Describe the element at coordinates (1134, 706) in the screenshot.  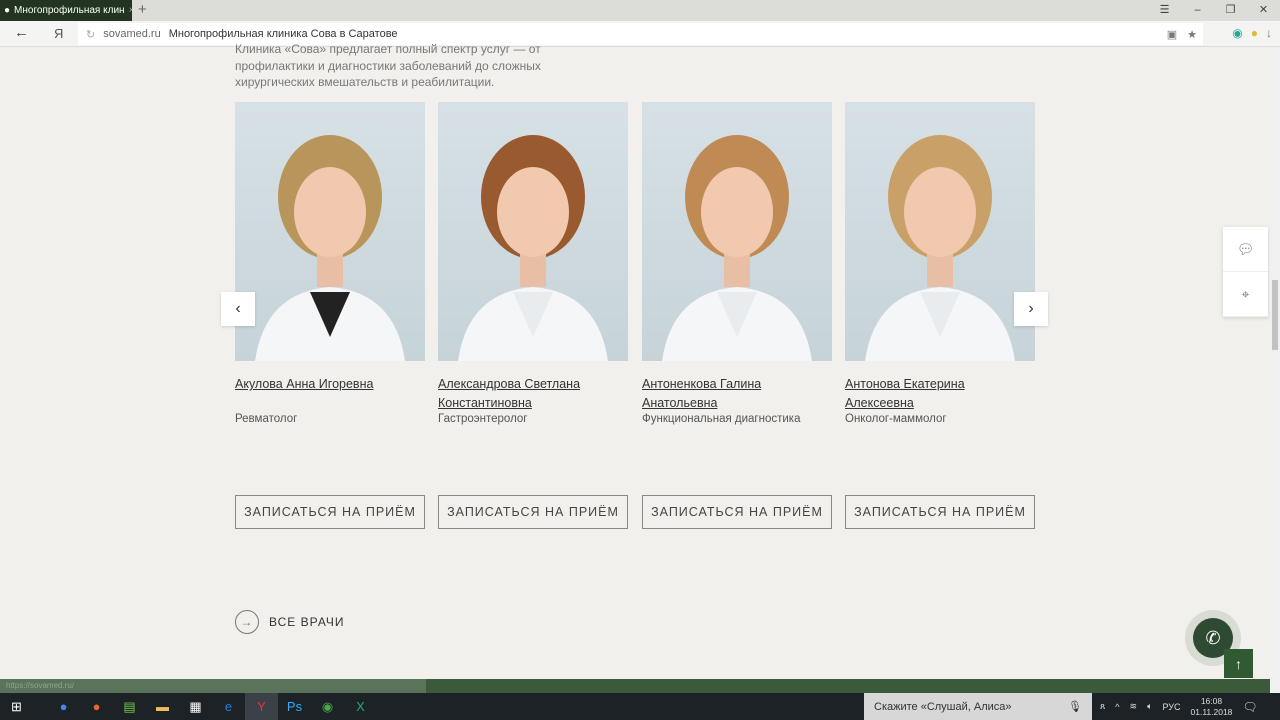
I see `wifi-icon: ≋` at that location.